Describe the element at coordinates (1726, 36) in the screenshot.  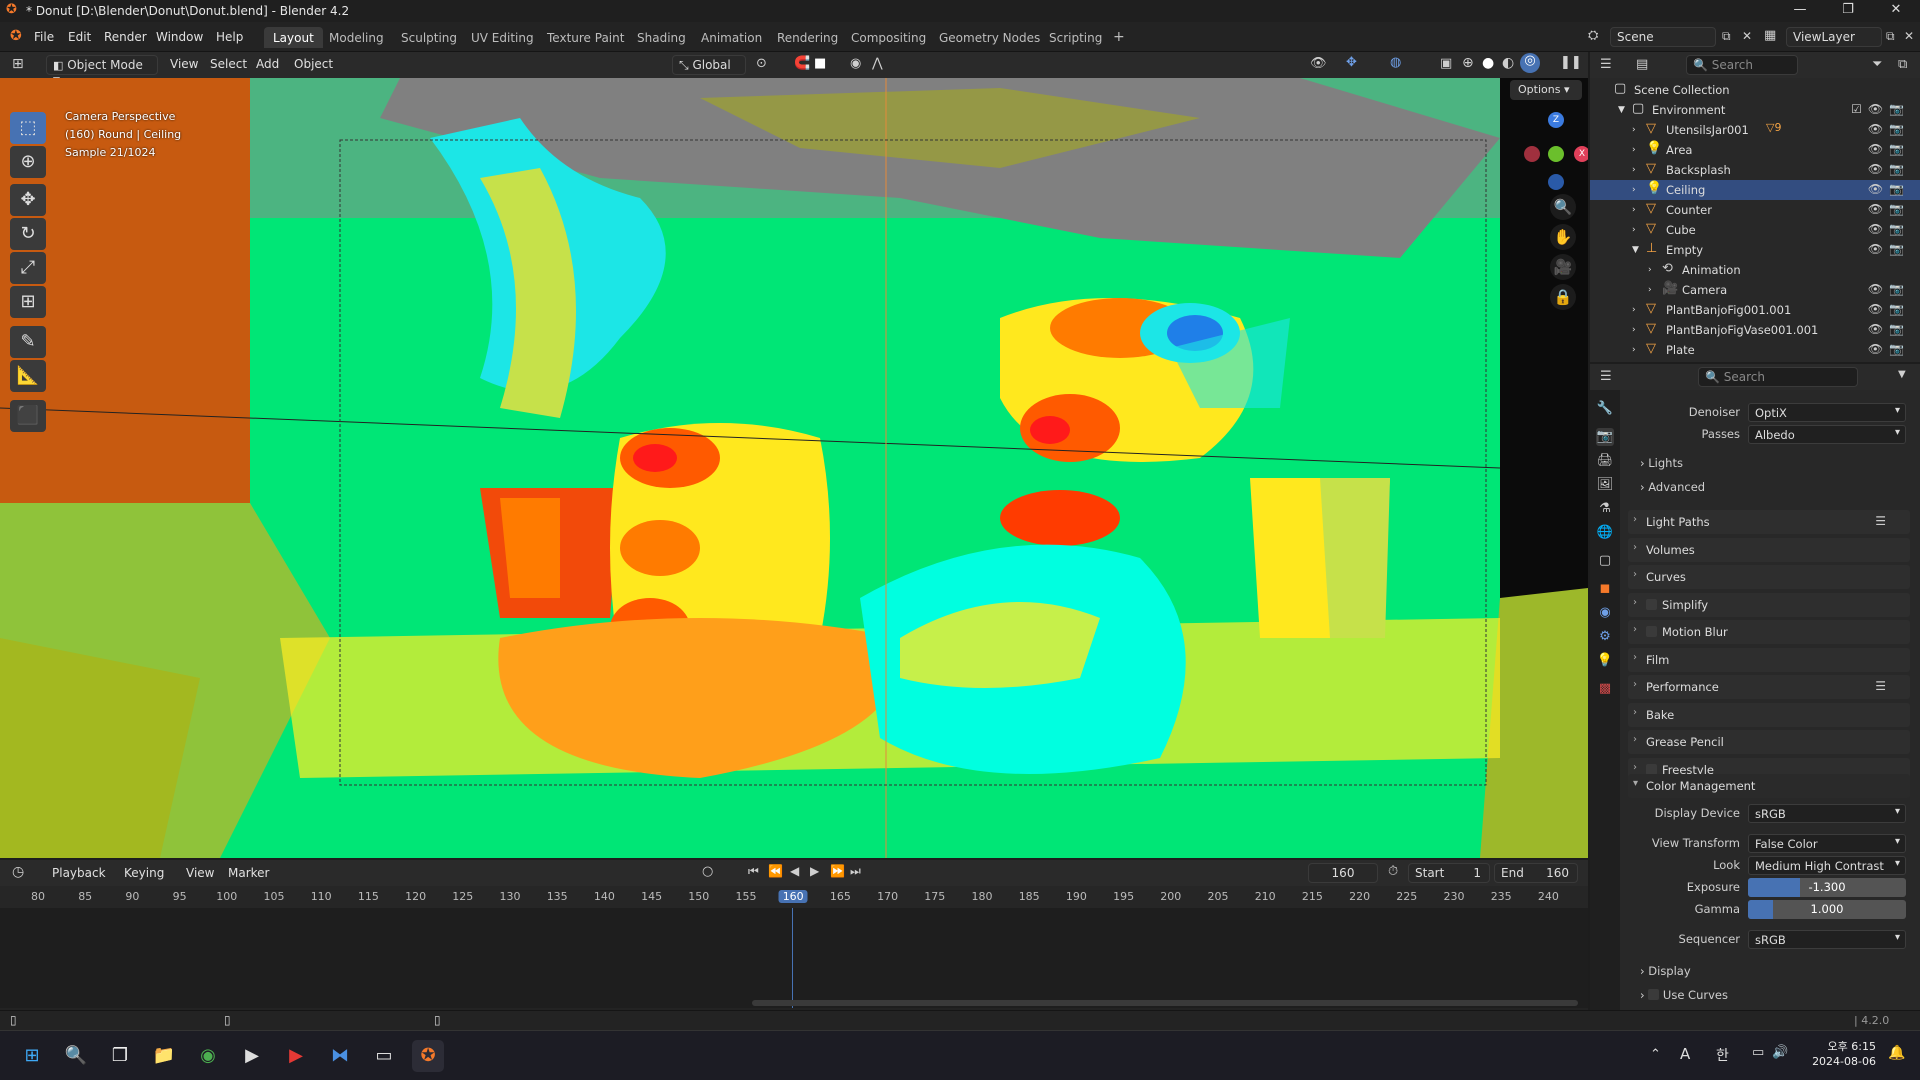
I see `new-scene-icon: ⧉` at that location.